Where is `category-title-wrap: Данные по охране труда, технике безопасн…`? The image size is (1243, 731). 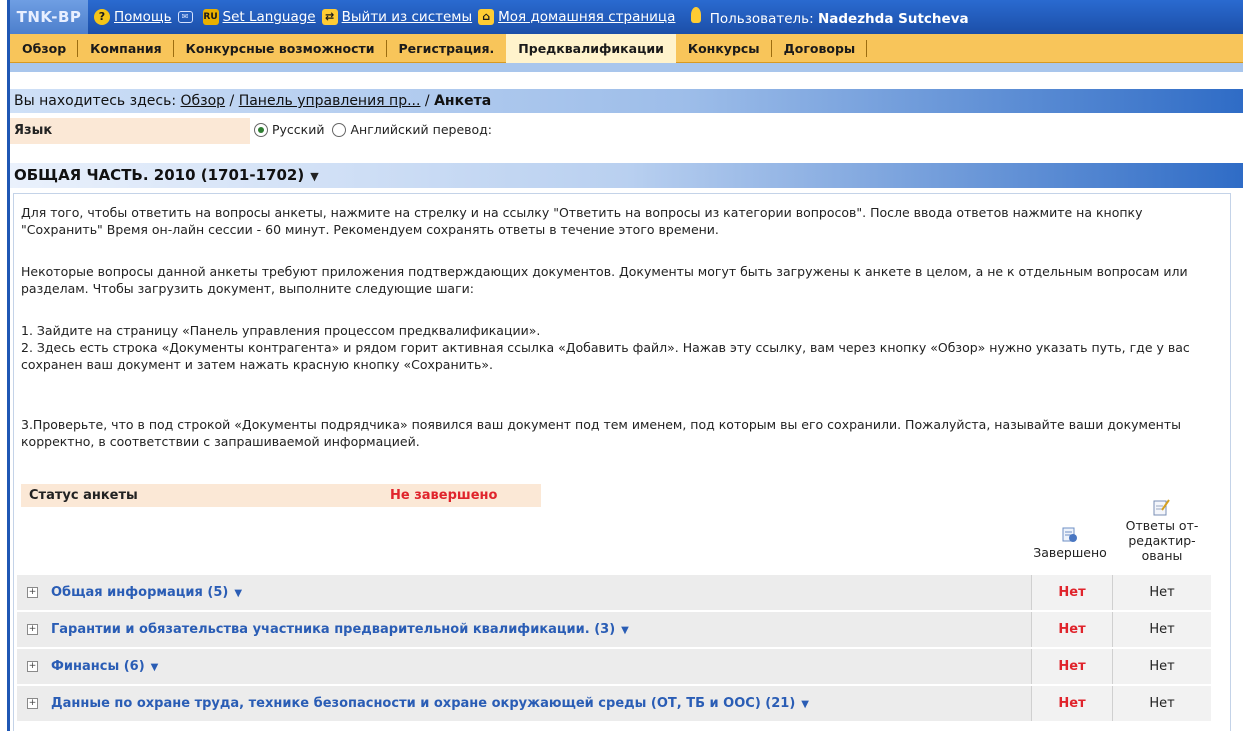 category-title-wrap: Данные по охране труда, технике безопасн… is located at coordinates (430, 704).